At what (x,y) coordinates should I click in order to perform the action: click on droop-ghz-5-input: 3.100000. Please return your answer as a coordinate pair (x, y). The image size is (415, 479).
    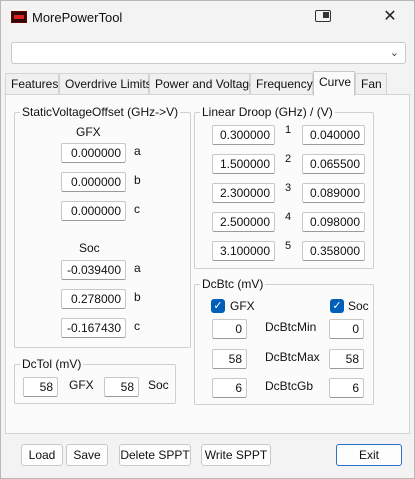
    Looking at the image, I should click on (243, 251).